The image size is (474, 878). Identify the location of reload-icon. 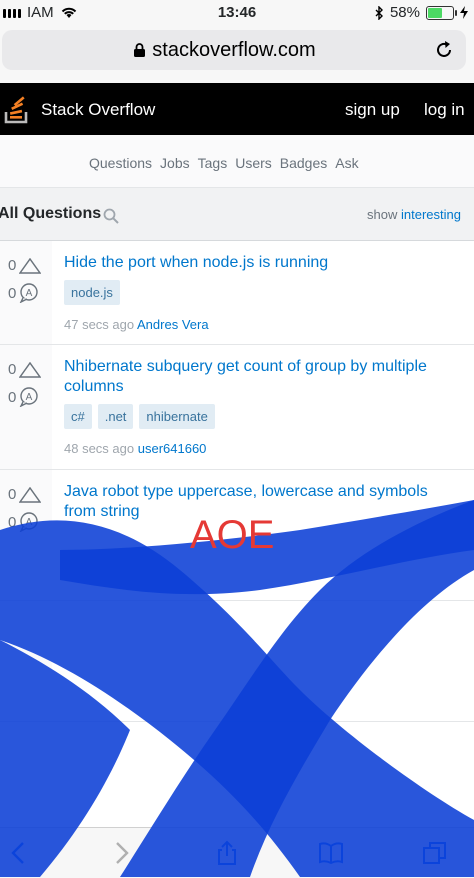
(444, 50).